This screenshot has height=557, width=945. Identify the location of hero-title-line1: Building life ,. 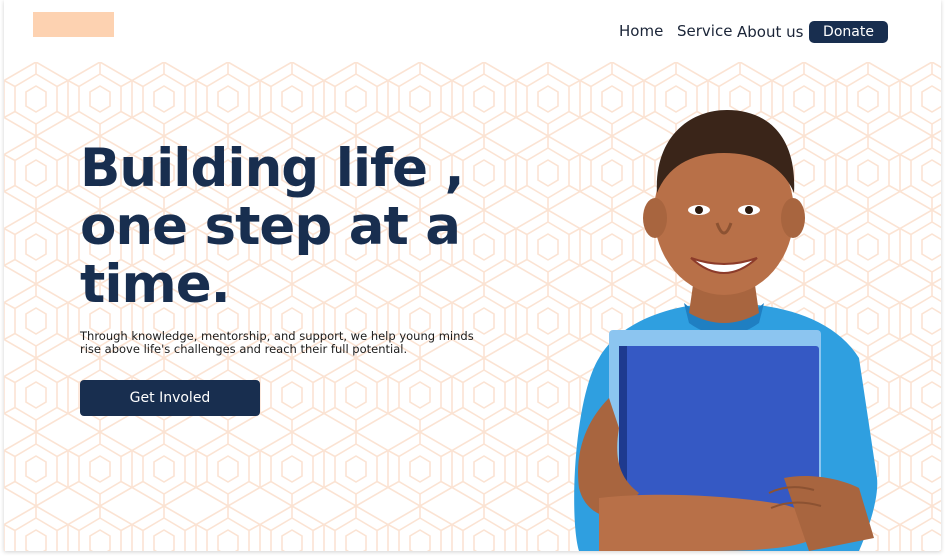
(272, 168).